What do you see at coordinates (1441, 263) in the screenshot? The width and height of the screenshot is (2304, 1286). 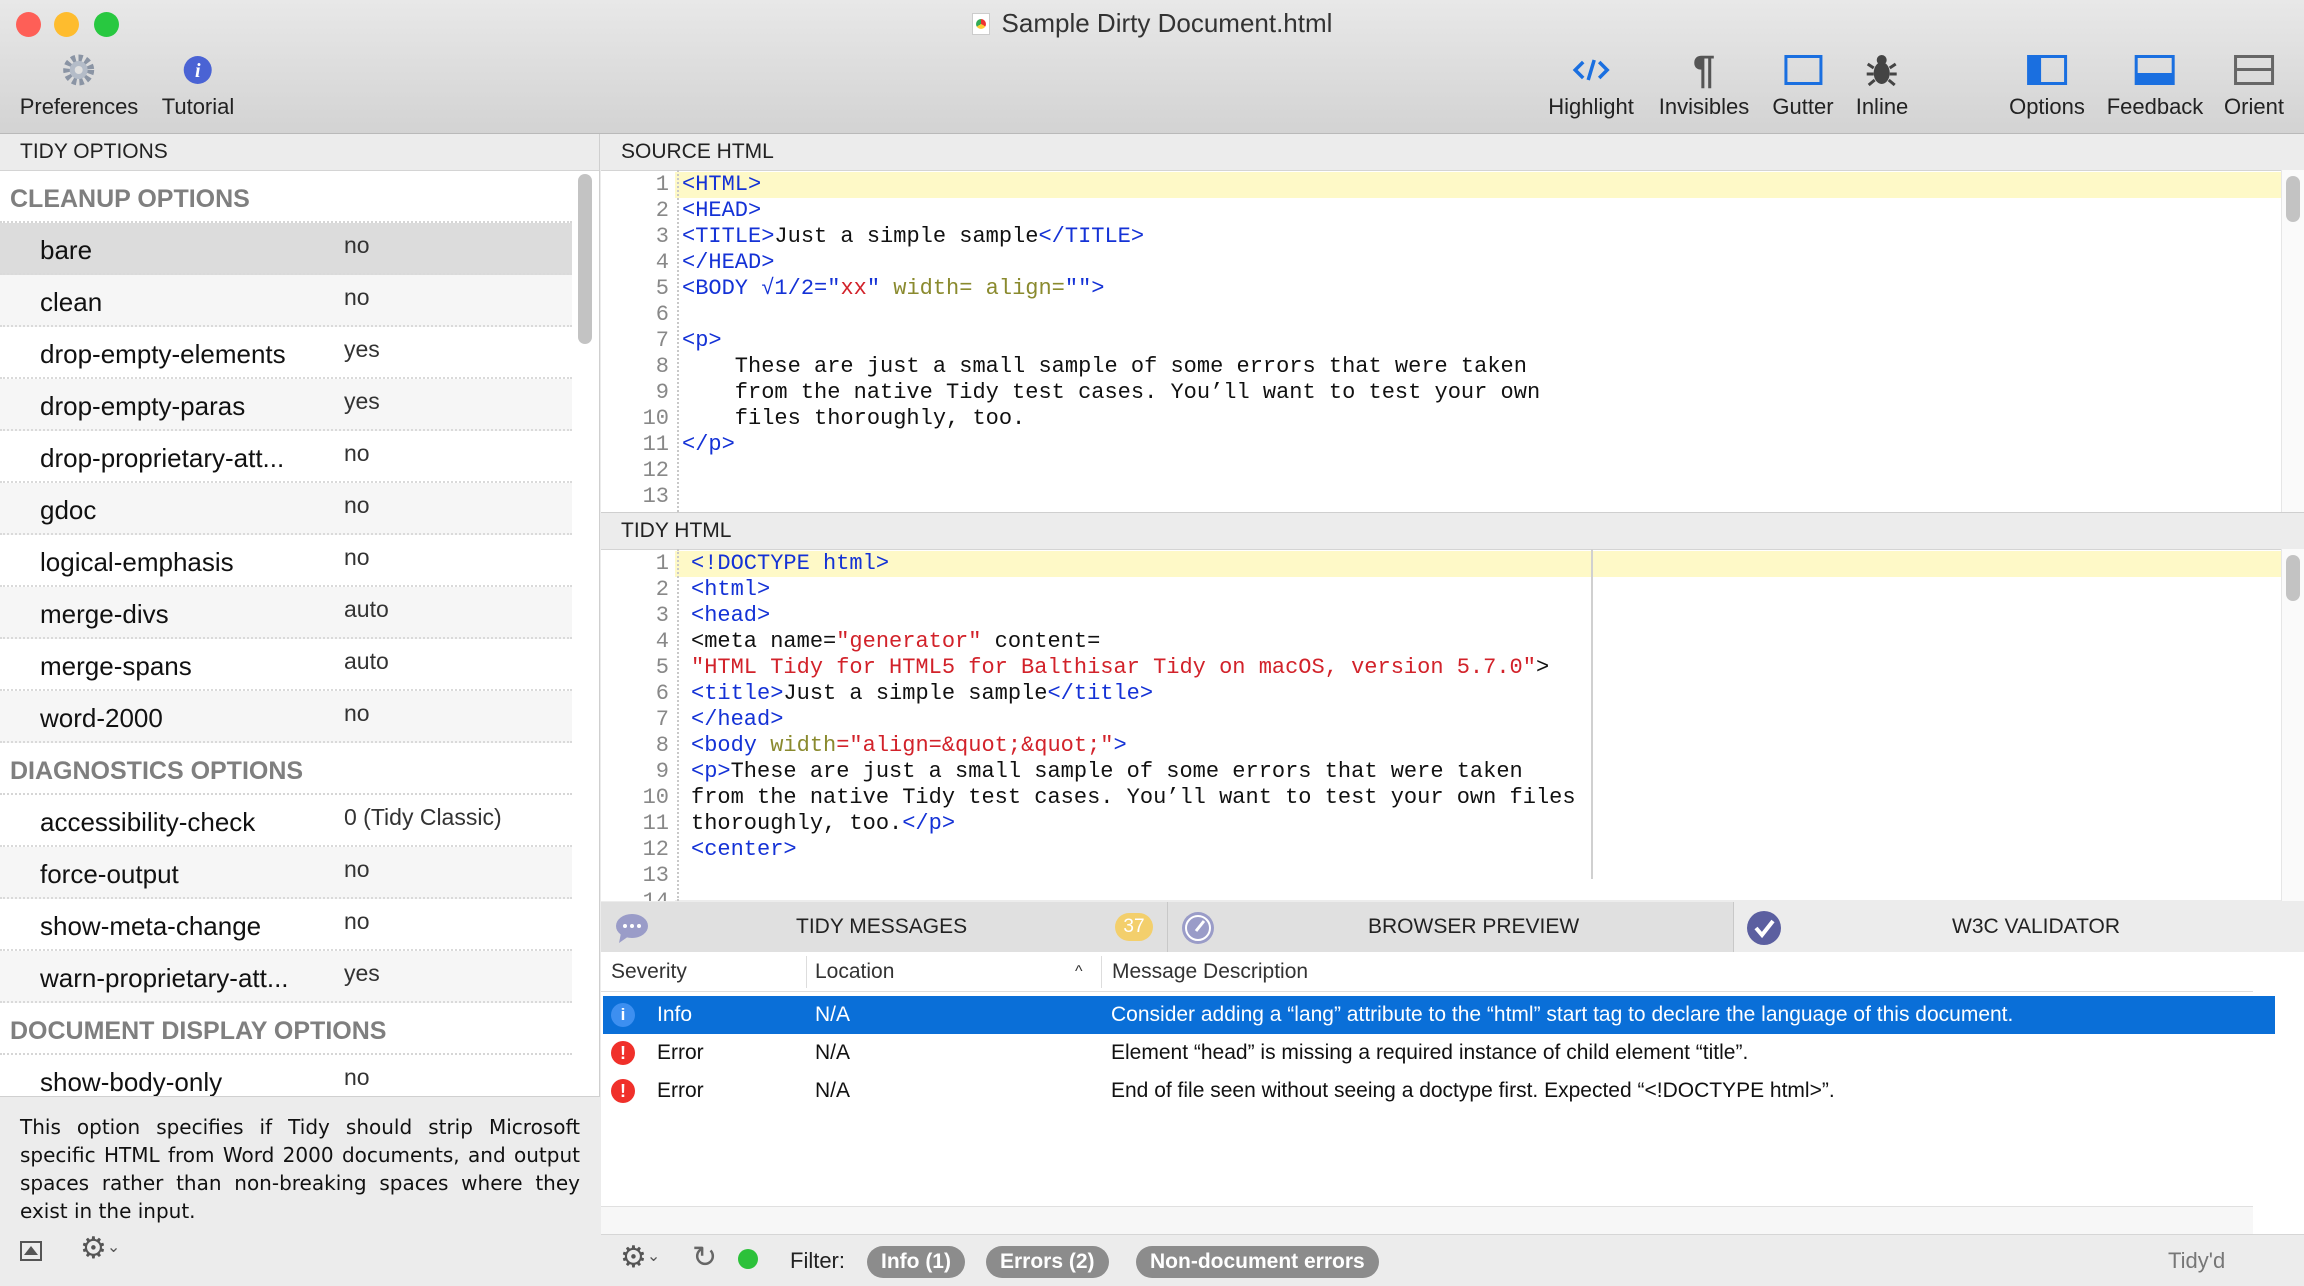 I see `code-line: 4 </HEAD>` at bounding box center [1441, 263].